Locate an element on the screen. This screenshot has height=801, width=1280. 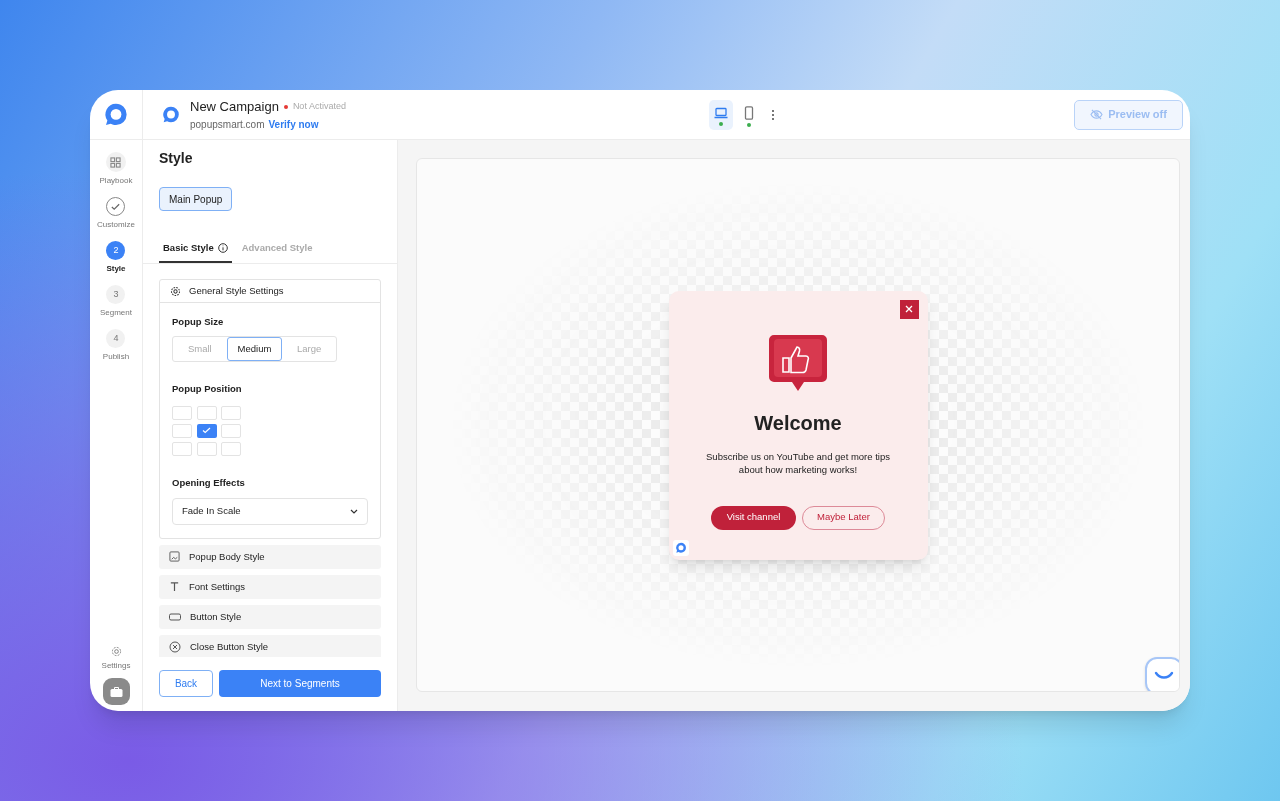
status-text: Not Activated is located at coordinates (319, 107).